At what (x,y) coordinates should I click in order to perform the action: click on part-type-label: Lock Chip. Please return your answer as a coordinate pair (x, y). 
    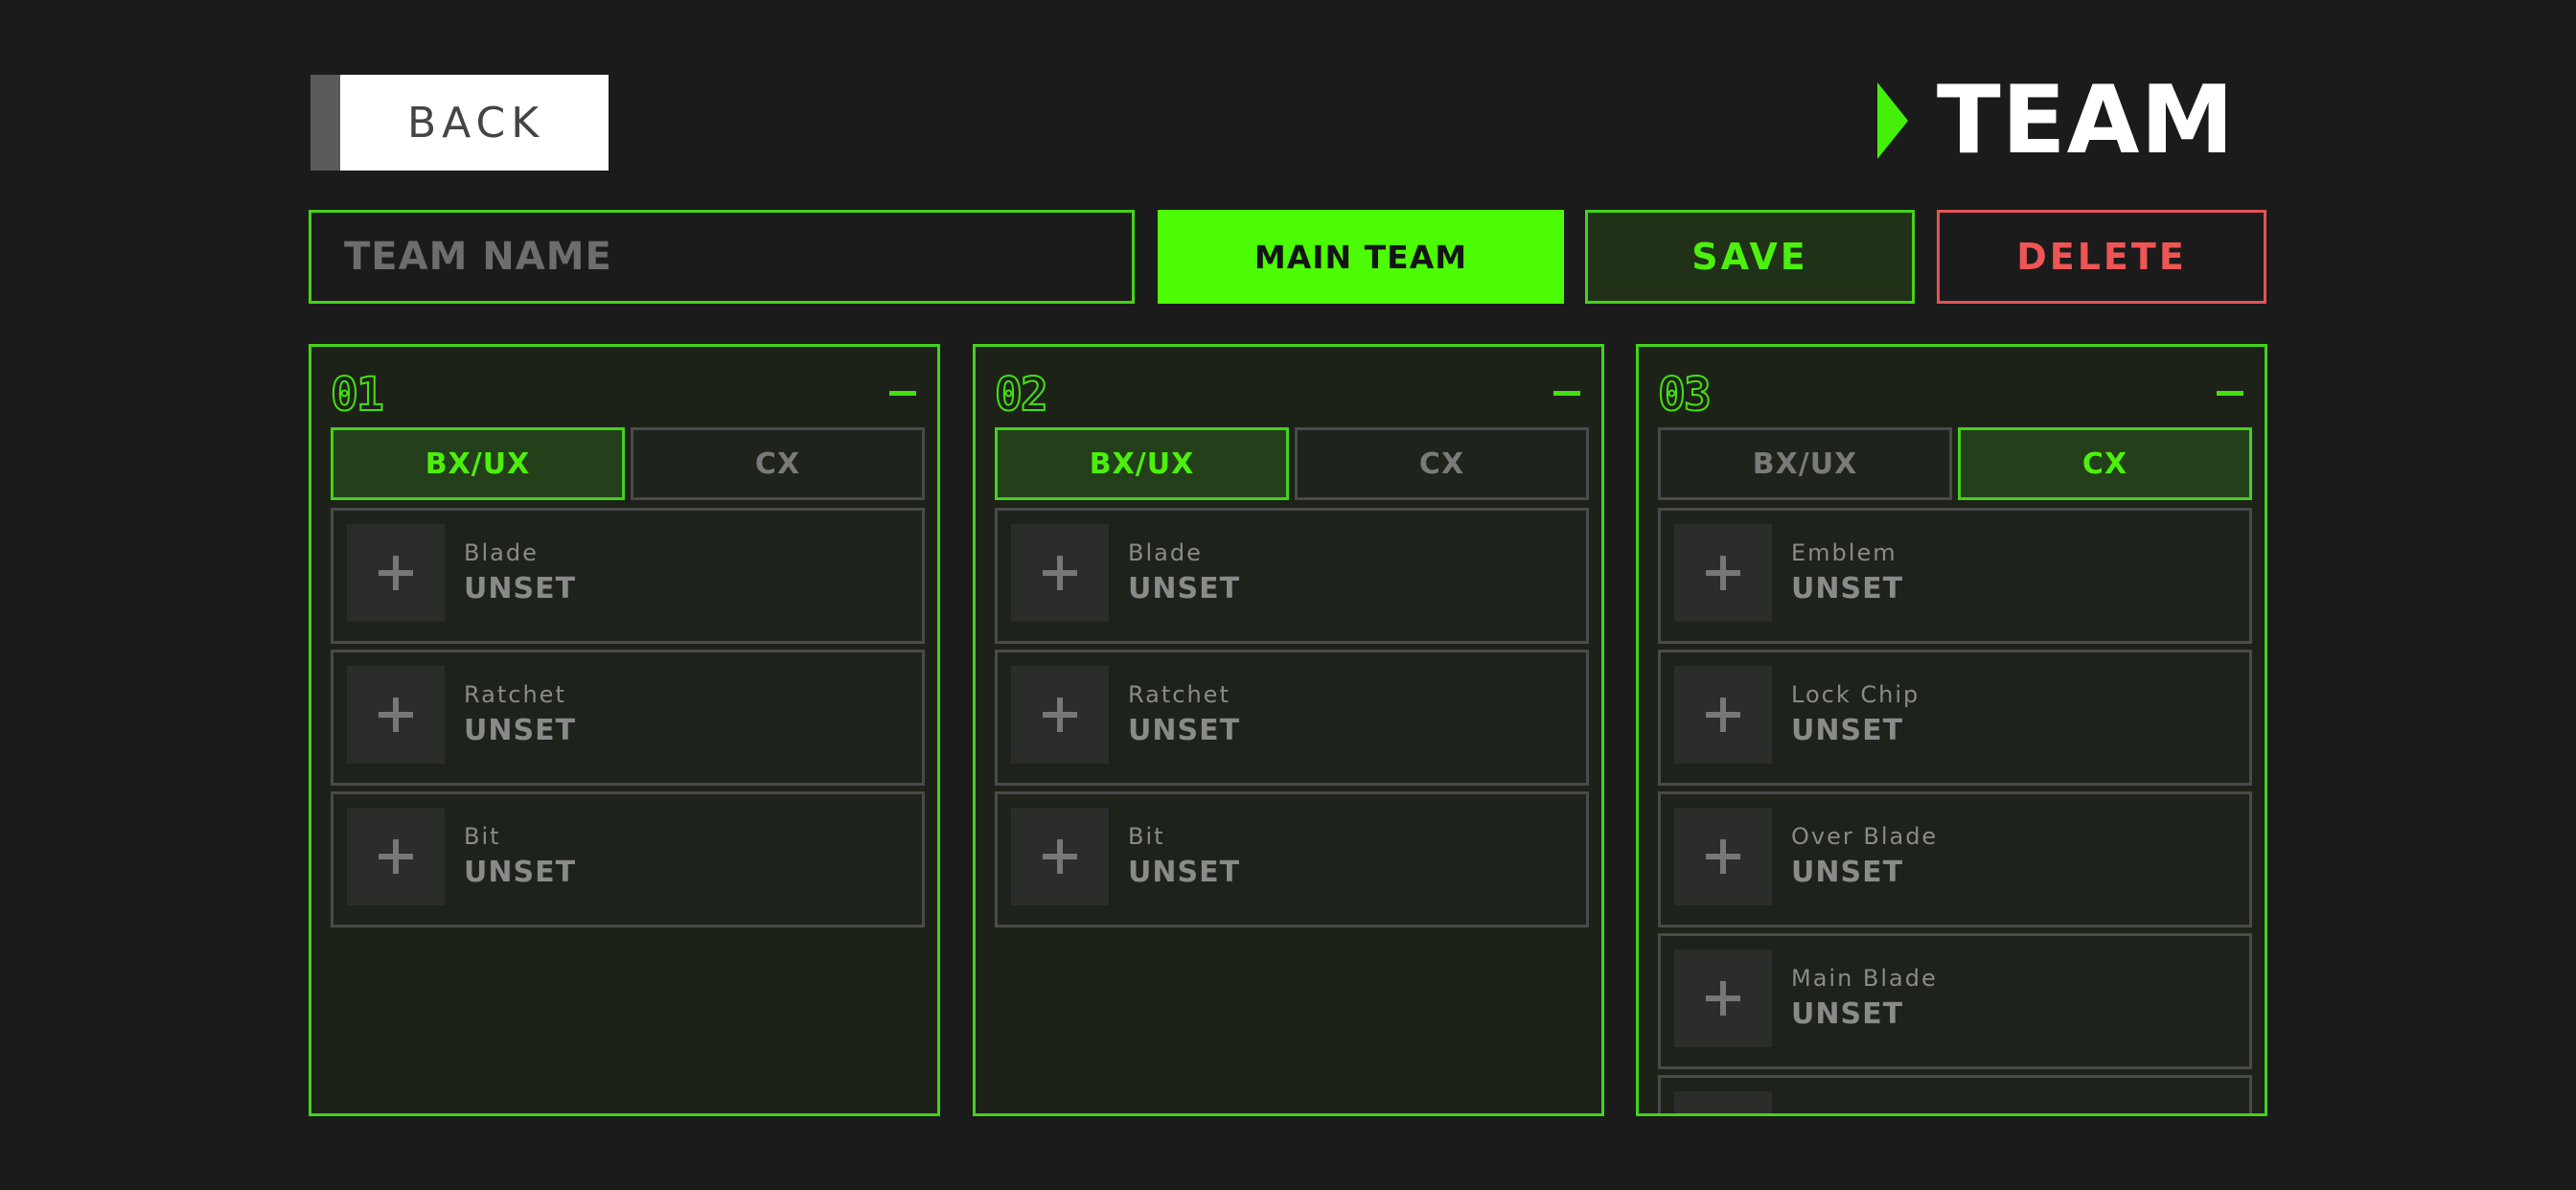
    Looking at the image, I should click on (1855, 695).